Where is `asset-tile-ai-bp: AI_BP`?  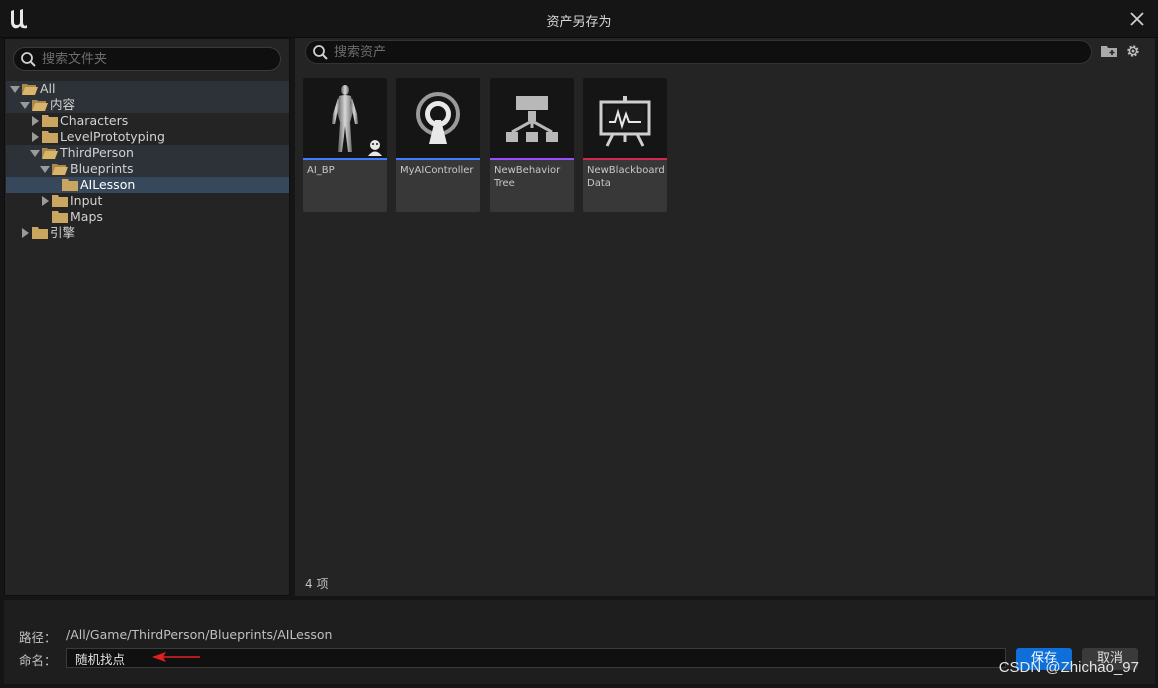 asset-tile-ai-bp: AI_BP is located at coordinates (345, 145).